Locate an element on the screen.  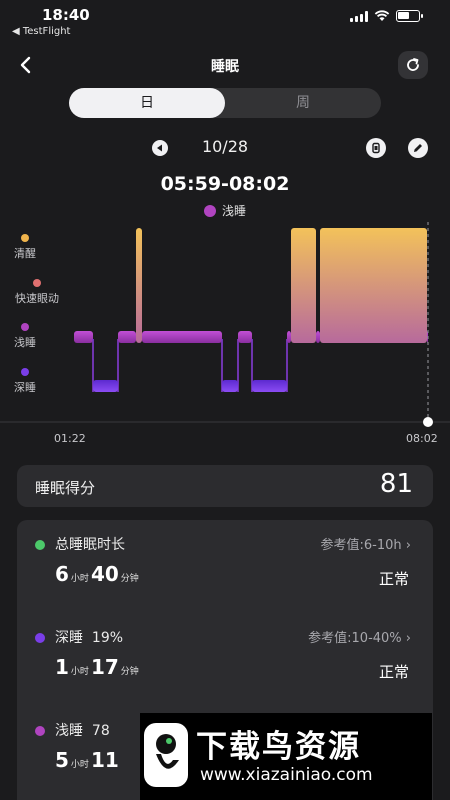
watermark: 下载鸟资源 www.xiazainiao.com is located at coordinates (286, 756).